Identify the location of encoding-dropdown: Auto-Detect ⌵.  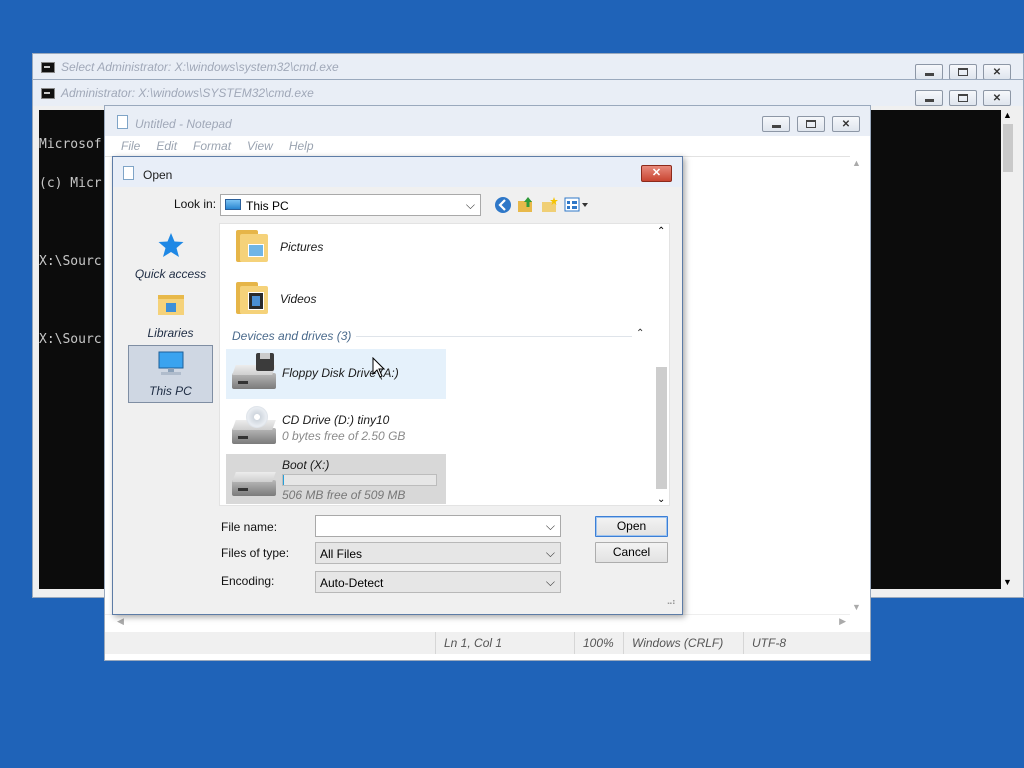
(438, 582).